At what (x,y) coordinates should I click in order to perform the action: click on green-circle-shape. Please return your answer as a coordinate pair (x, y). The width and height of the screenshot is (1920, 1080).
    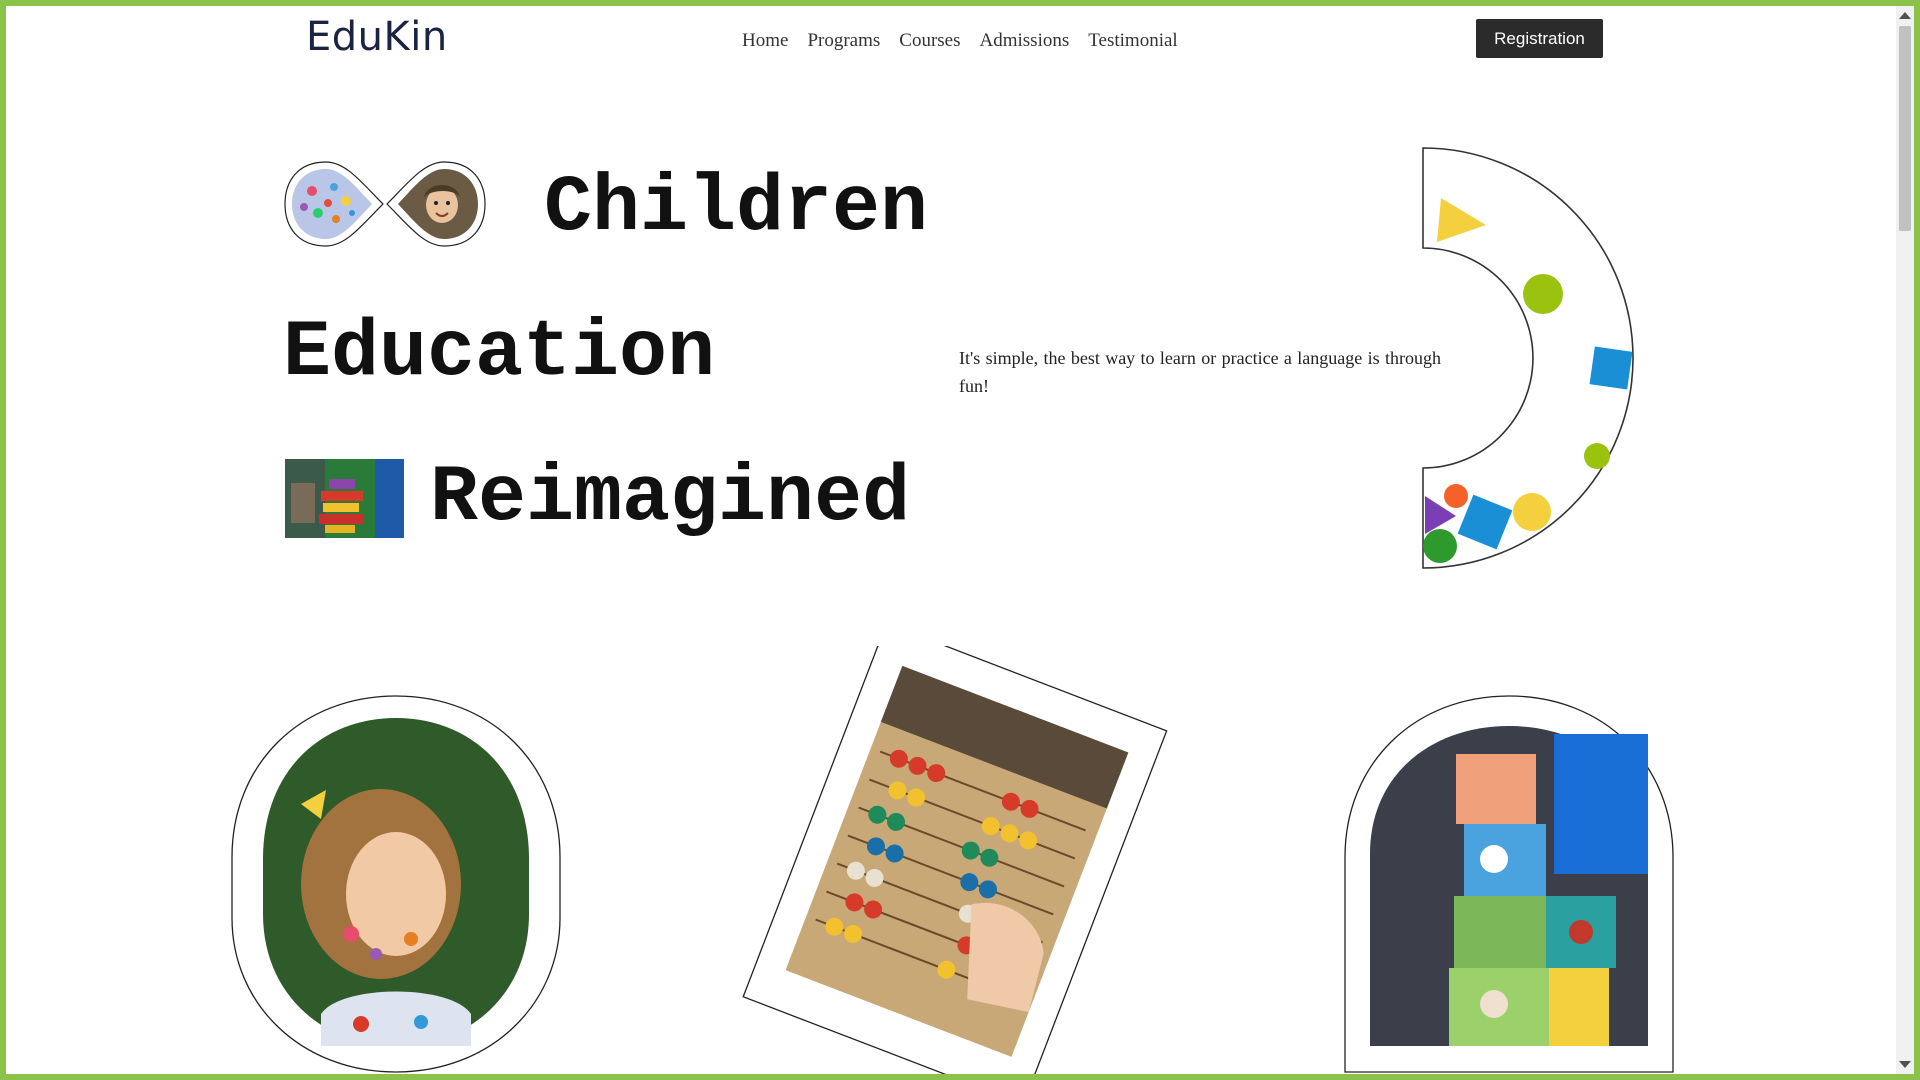
    Looking at the image, I should click on (1543, 294).